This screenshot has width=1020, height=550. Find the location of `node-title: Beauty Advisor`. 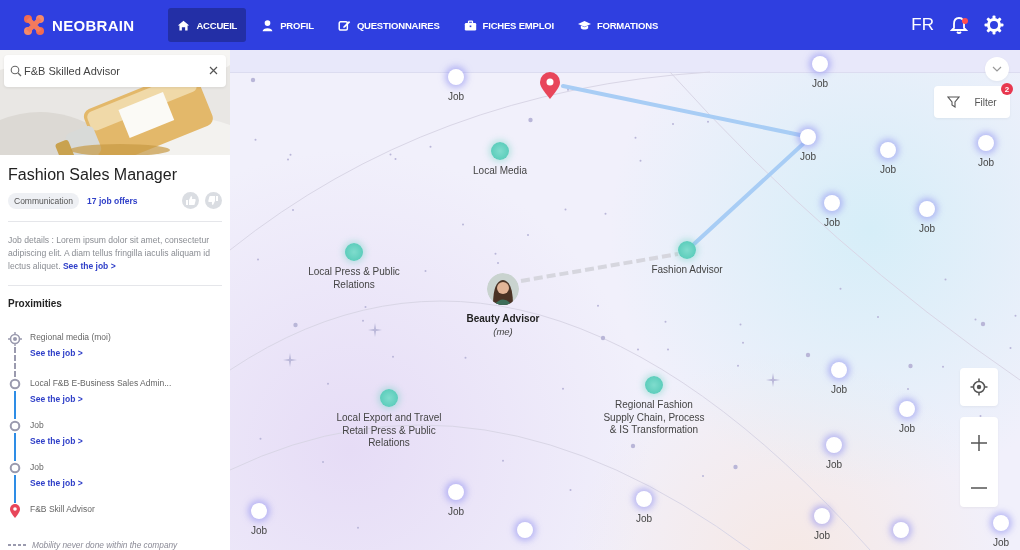

node-title: Beauty Advisor is located at coordinates (503, 318).